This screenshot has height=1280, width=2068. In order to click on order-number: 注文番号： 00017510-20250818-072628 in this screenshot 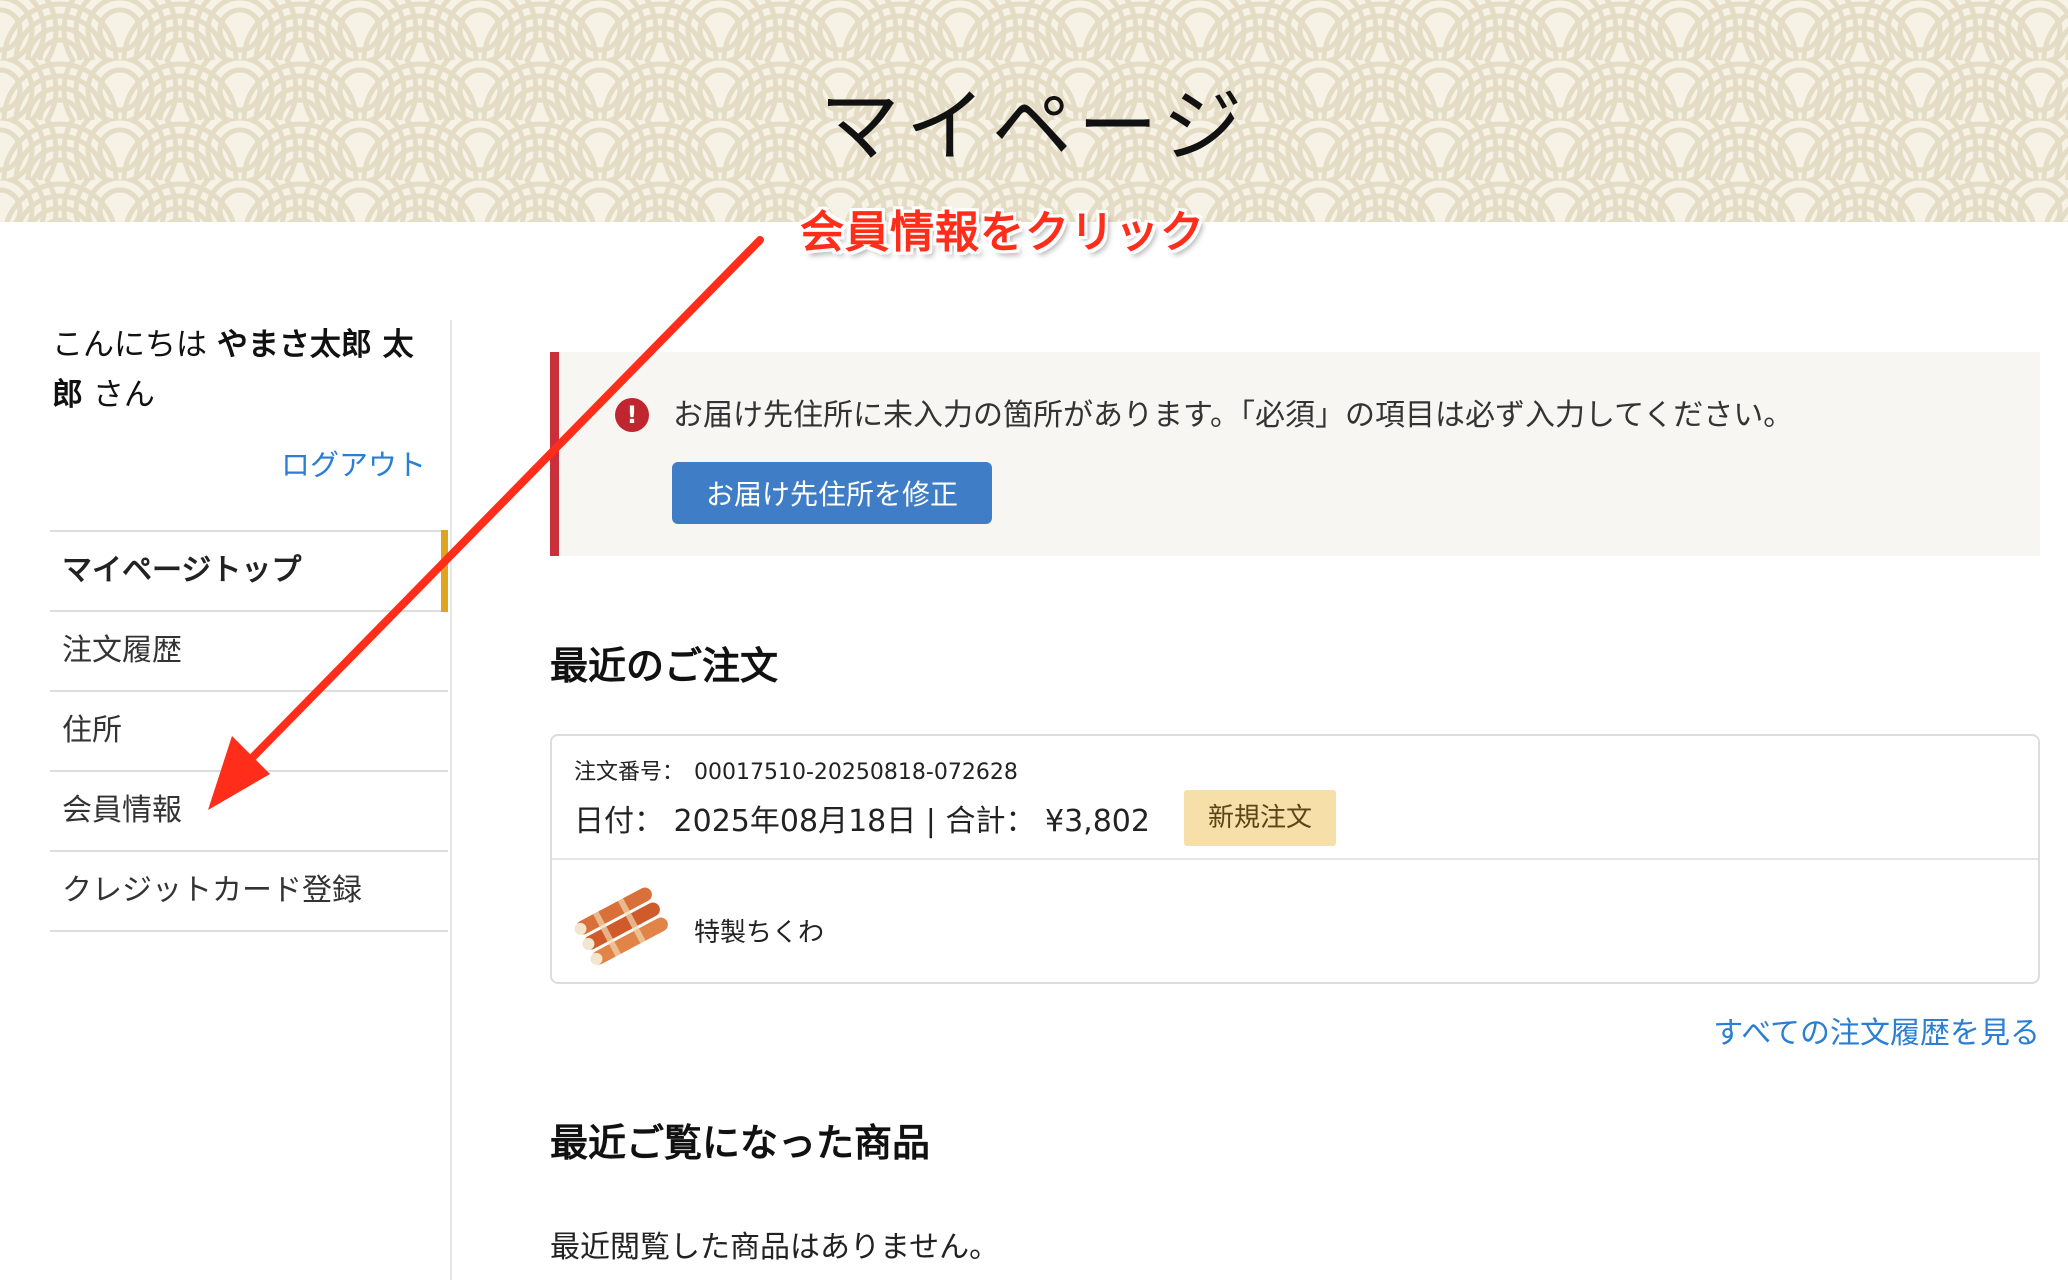, I will do `click(796, 770)`.